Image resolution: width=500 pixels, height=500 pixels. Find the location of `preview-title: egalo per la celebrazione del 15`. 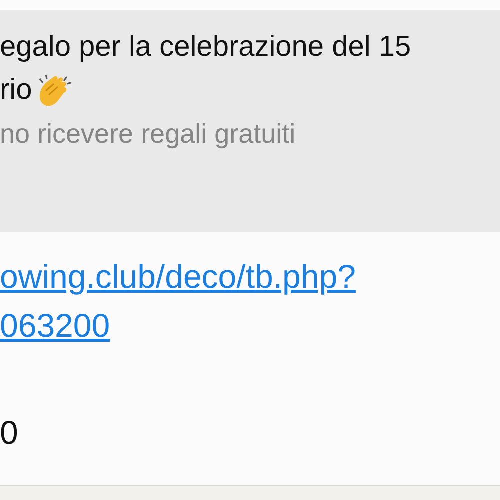

preview-title: egalo per la celebrazione del 15 is located at coordinates (206, 47).